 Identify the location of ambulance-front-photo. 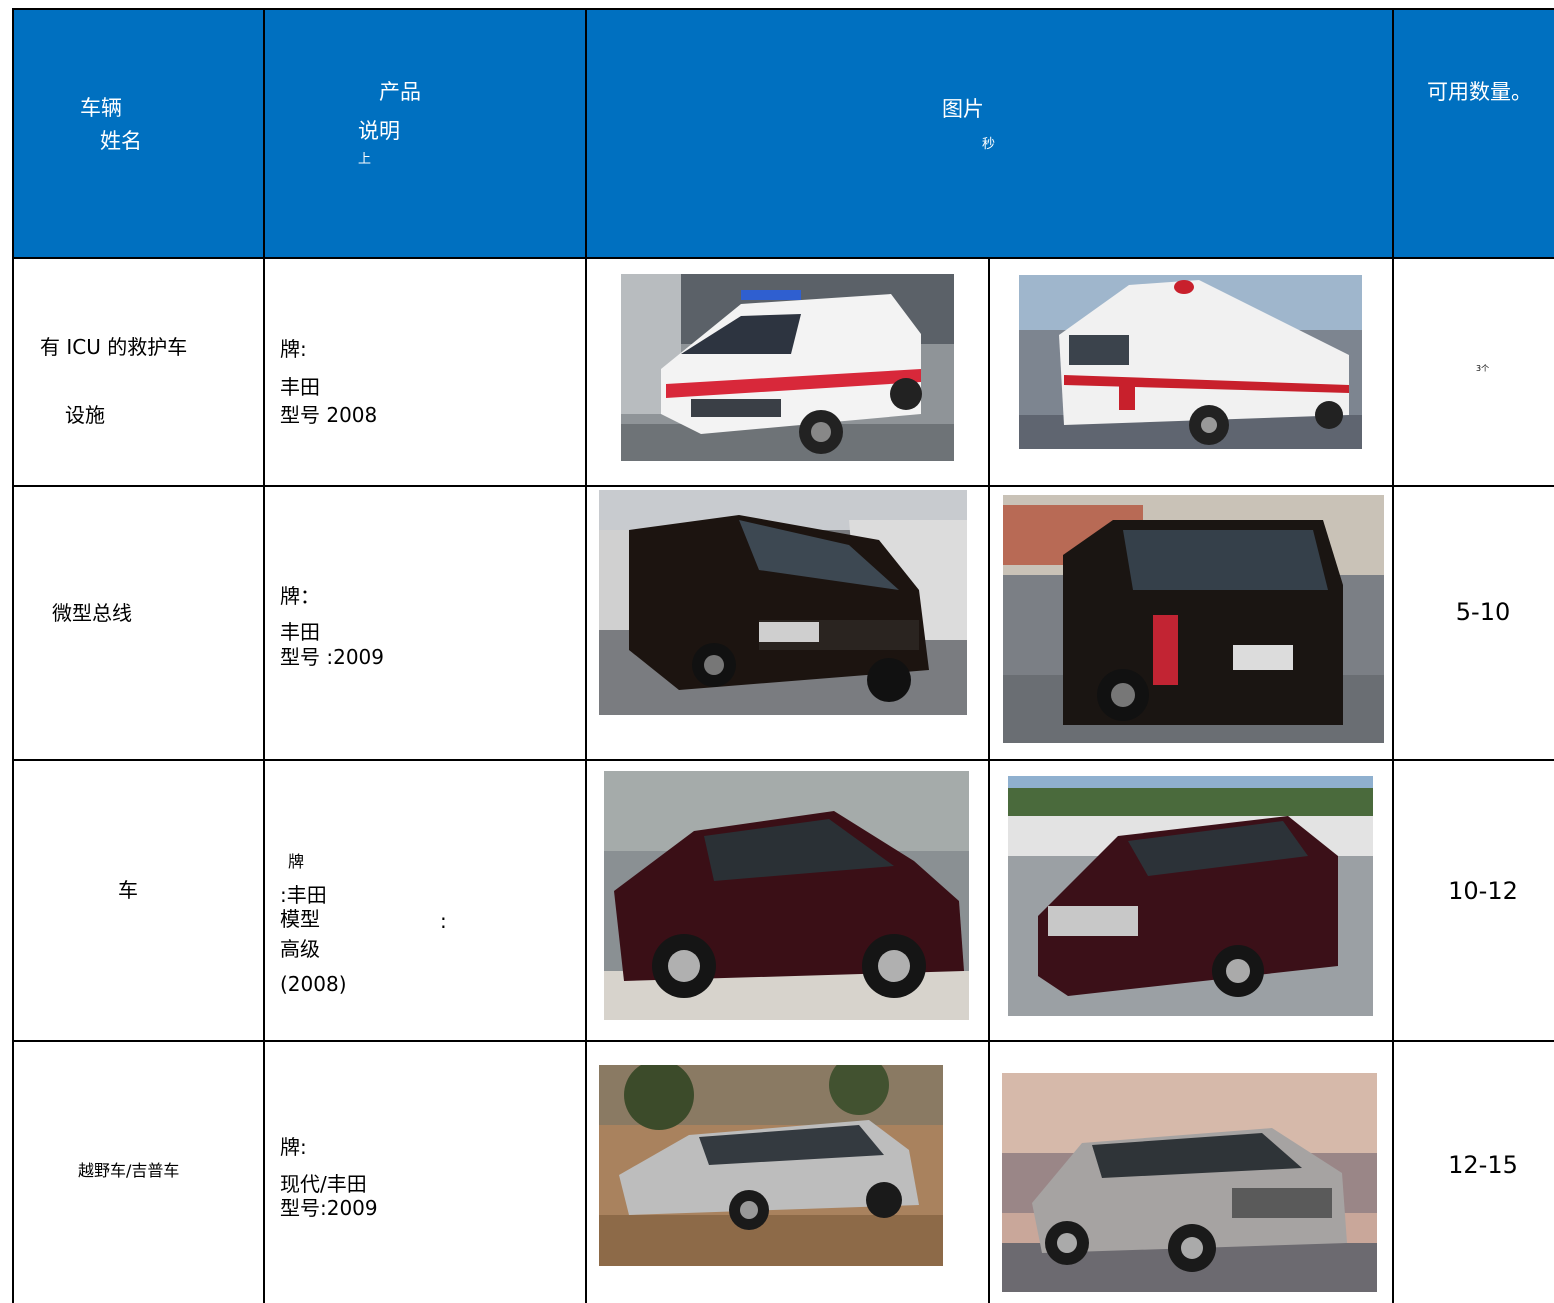
(787, 367).